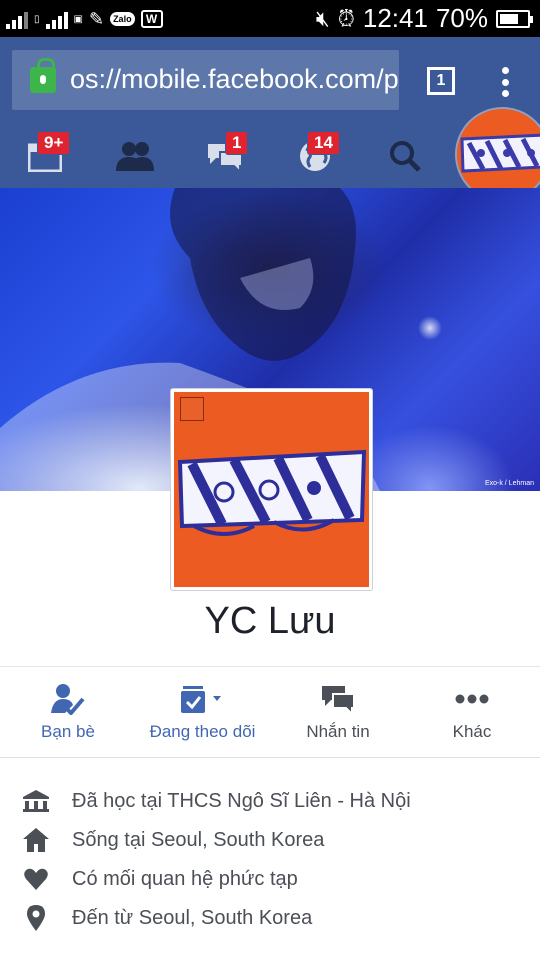 The height and width of the screenshot is (960, 540). Describe the element at coordinates (36, 879) in the screenshot. I see `heart-icon` at that location.